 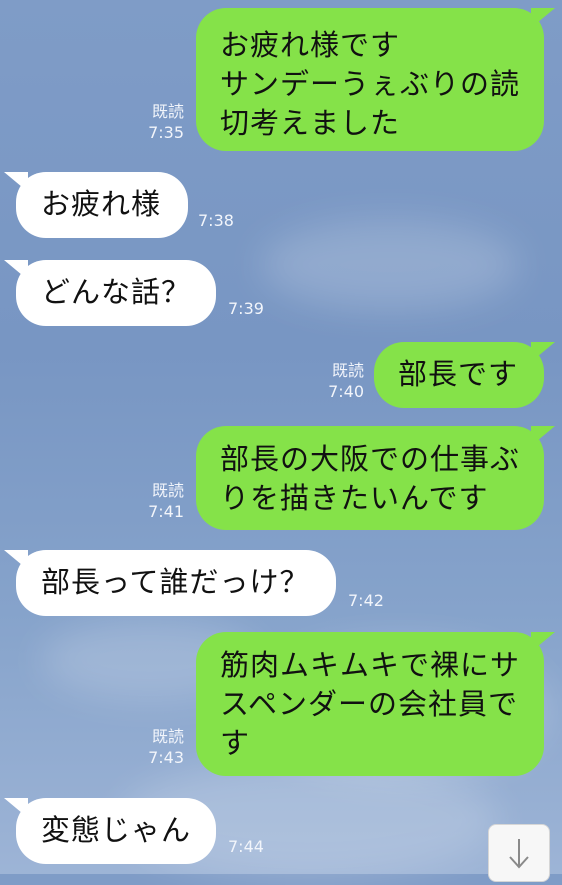 I want to click on message-time: 7:43, so click(x=166, y=757).